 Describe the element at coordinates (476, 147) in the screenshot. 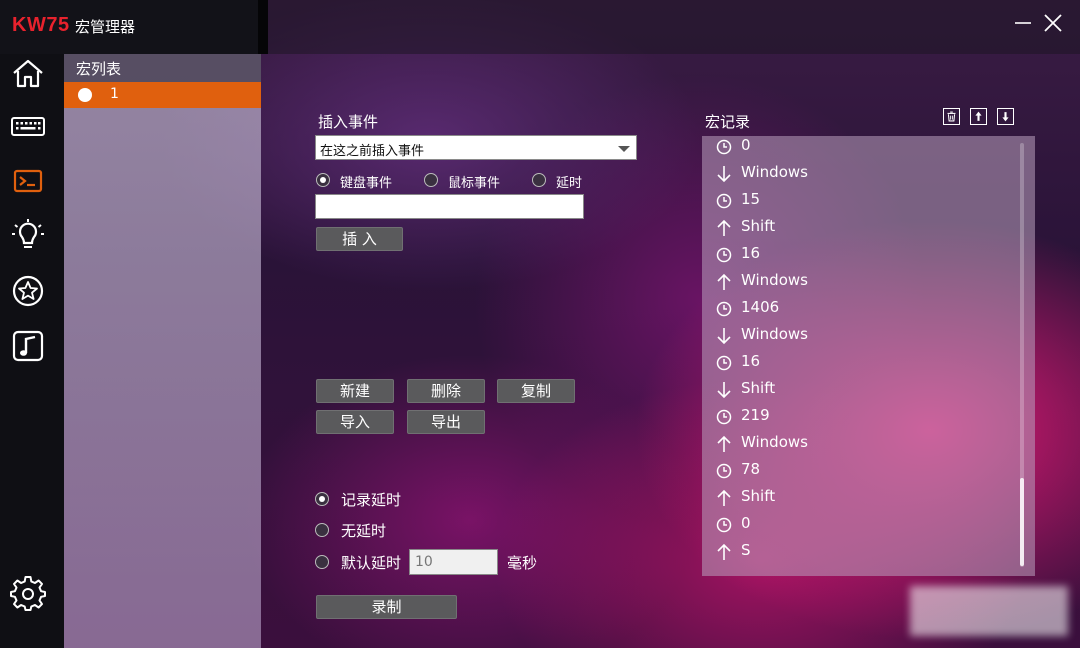

I see `insert-position-select: 在这之前插入事件` at that location.